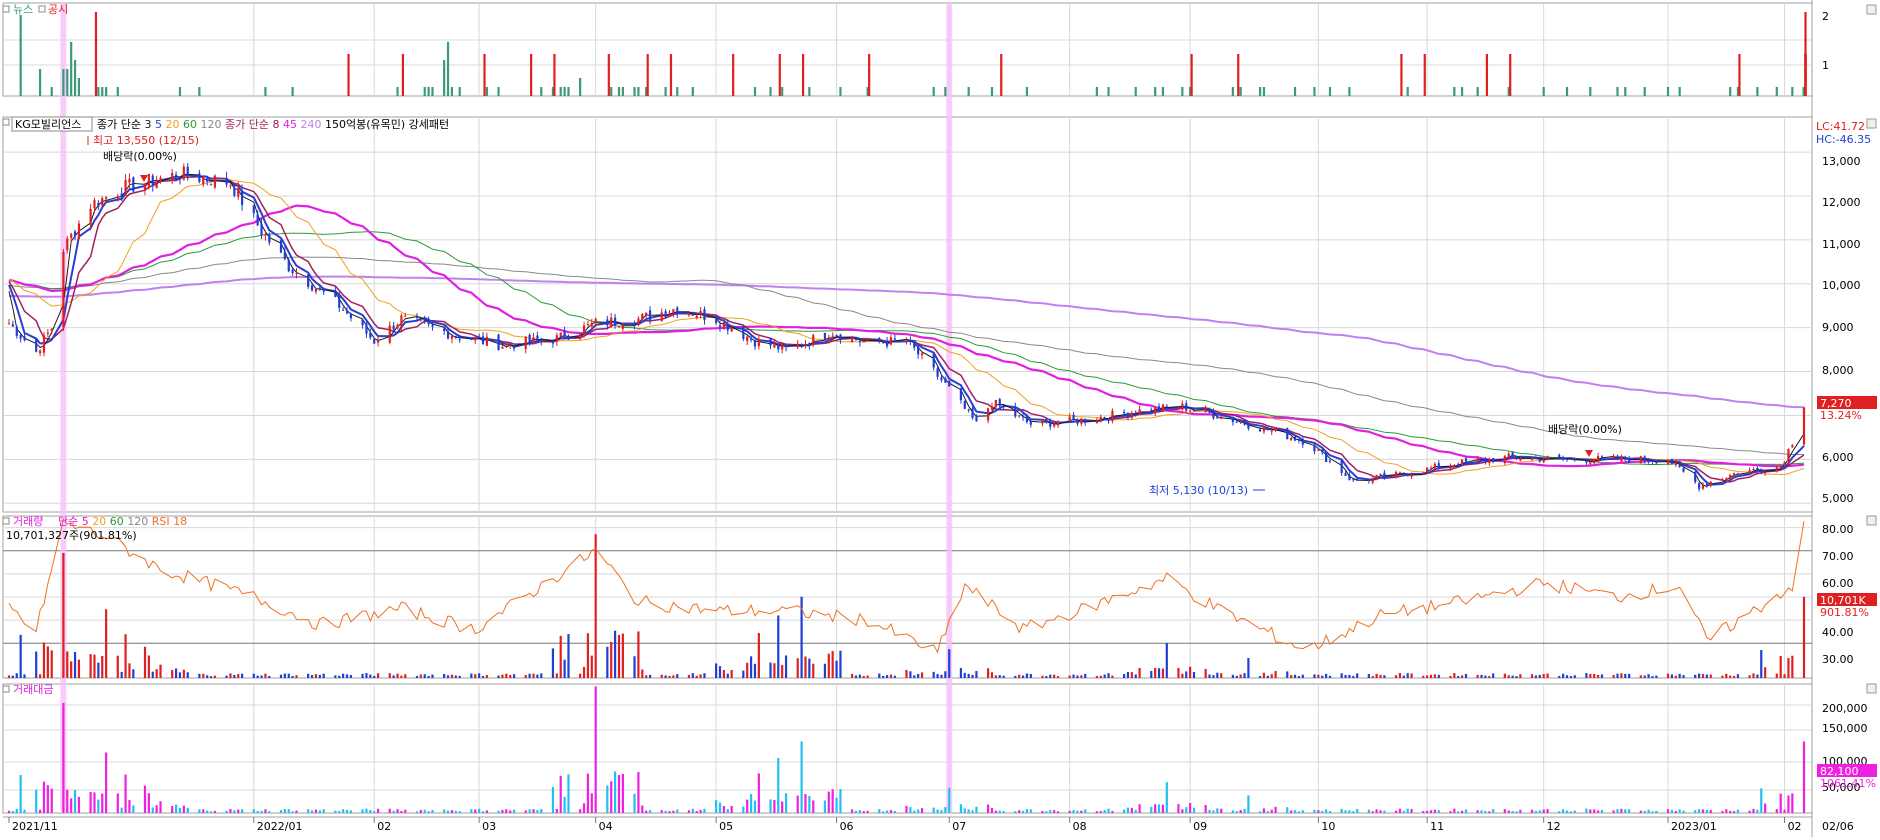  What do you see at coordinates (167, 521) in the screenshot?
I see `legend-entry: RSI 18` at bounding box center [167, 521].